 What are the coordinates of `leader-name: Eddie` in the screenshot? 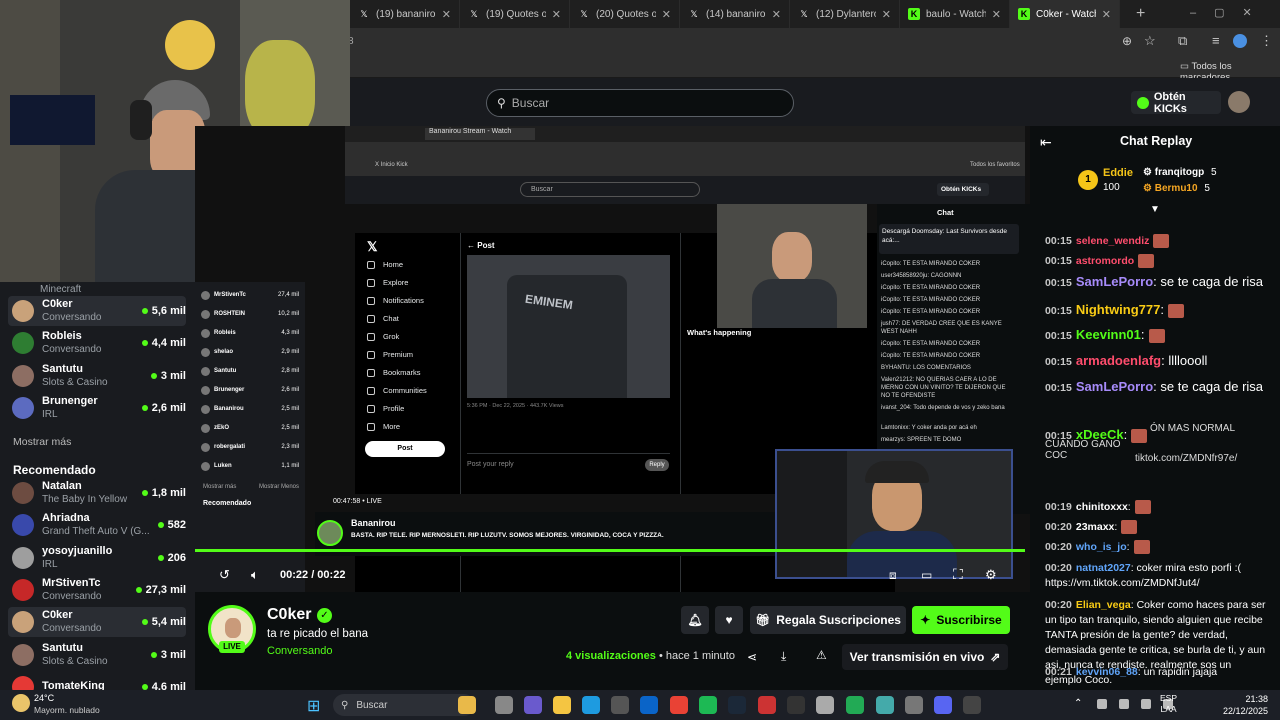 It's located at (1118, 173).